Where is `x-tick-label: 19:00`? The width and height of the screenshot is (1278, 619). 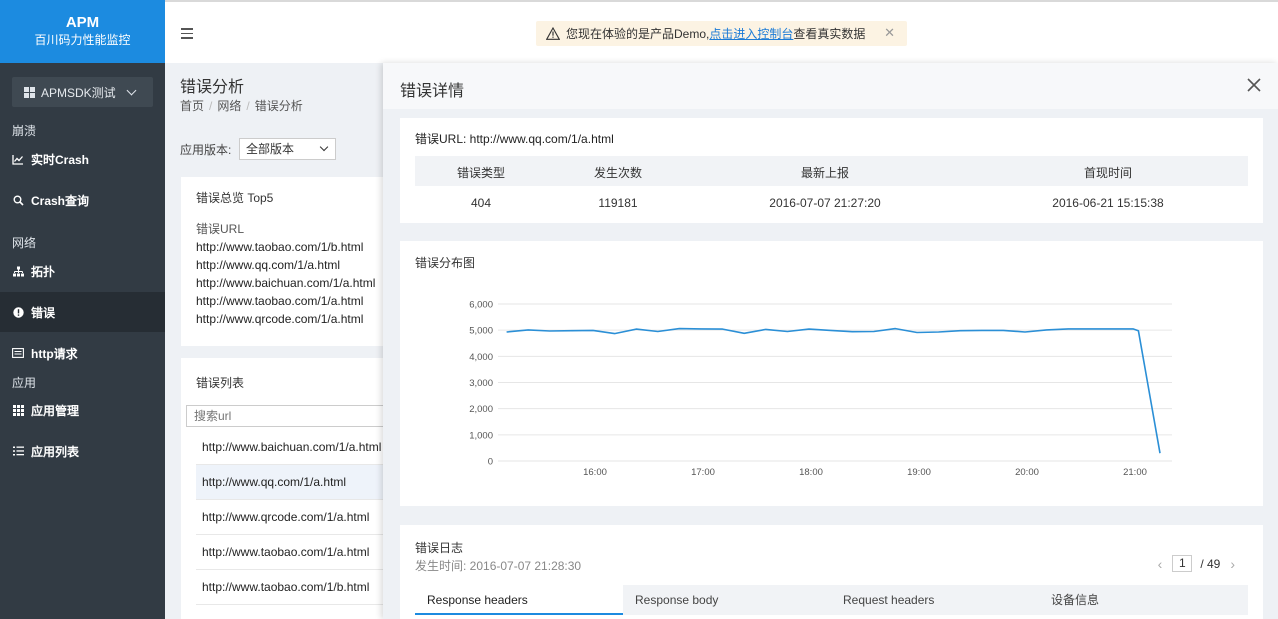
x-tick-label: 19:00 is located at coordinates (919, 472).